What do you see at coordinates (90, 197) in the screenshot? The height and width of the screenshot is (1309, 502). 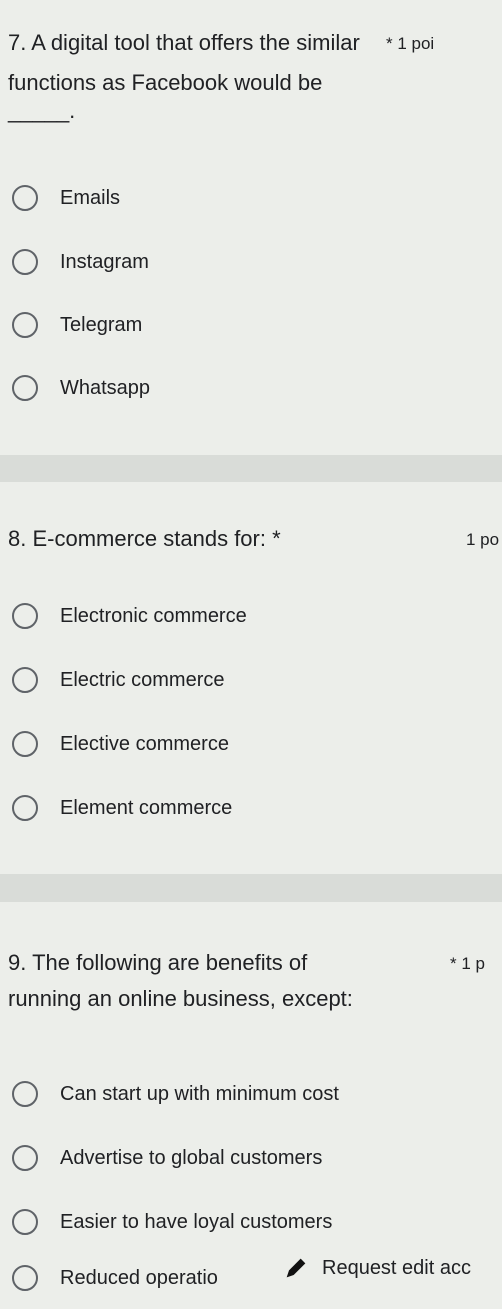 I see `option-label: Emails` at bounding box center [90, 197].